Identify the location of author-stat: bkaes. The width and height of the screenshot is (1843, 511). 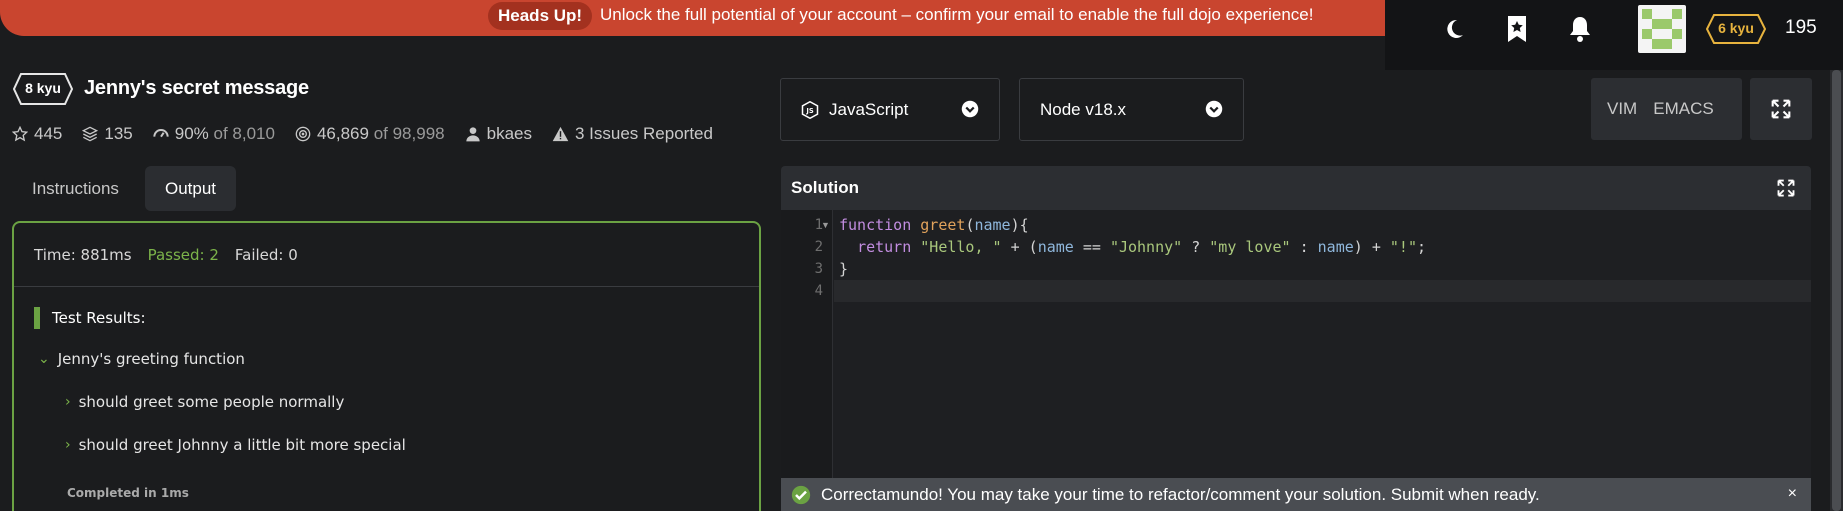
(498, 134).